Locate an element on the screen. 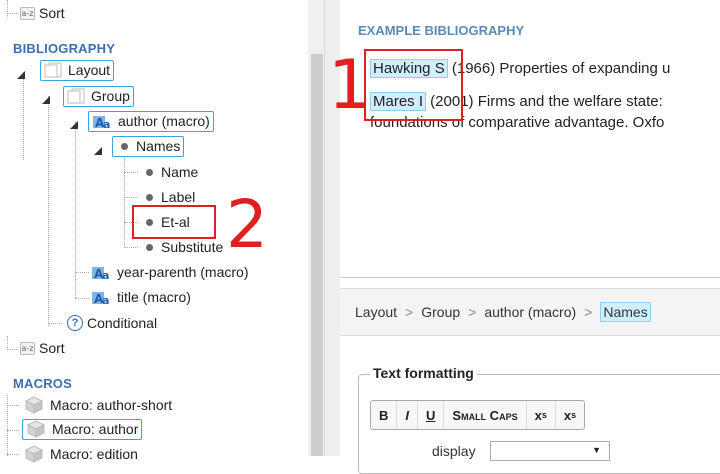 Image resolution: width=720 pixels, height=474 pixels. breadcrumb-item-author-macro: author (macro) is located at coordinates (530, 312).